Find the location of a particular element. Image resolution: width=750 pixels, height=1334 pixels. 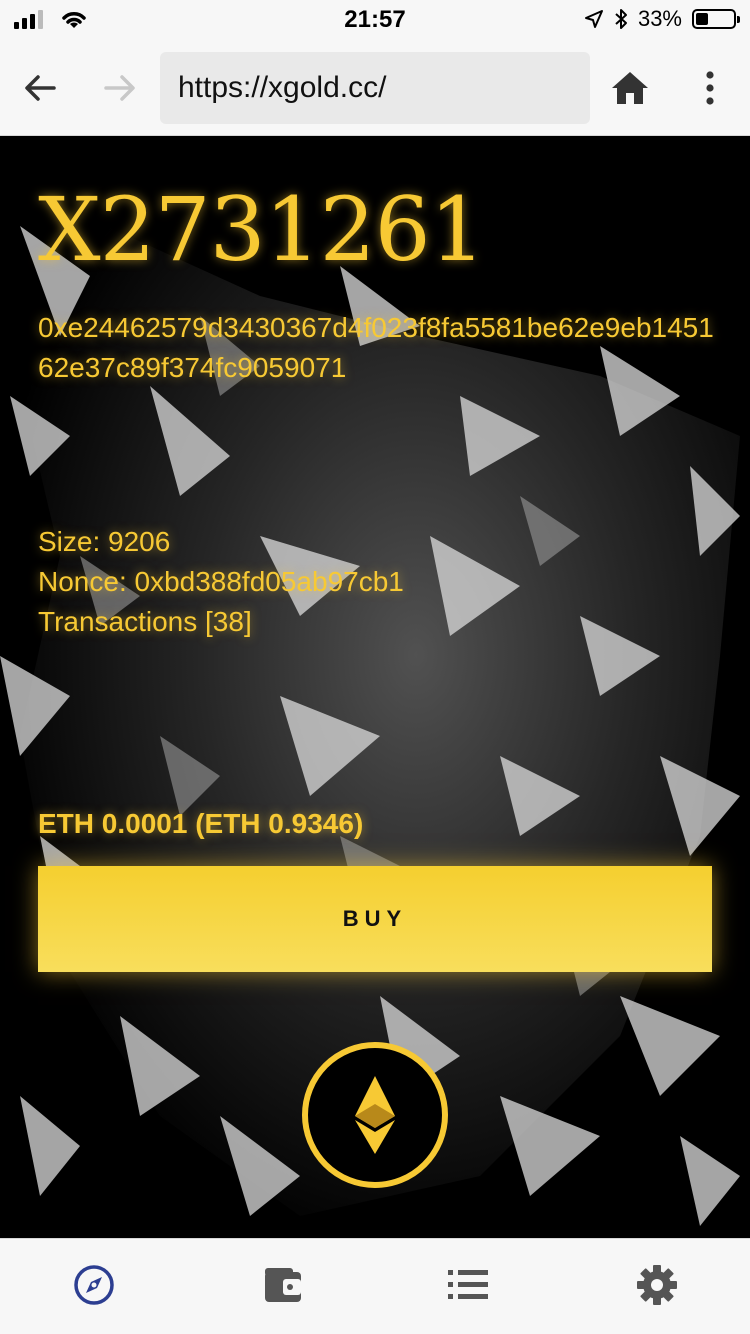

status-bar: 21:57 33% is located at coordinates (375, 20).